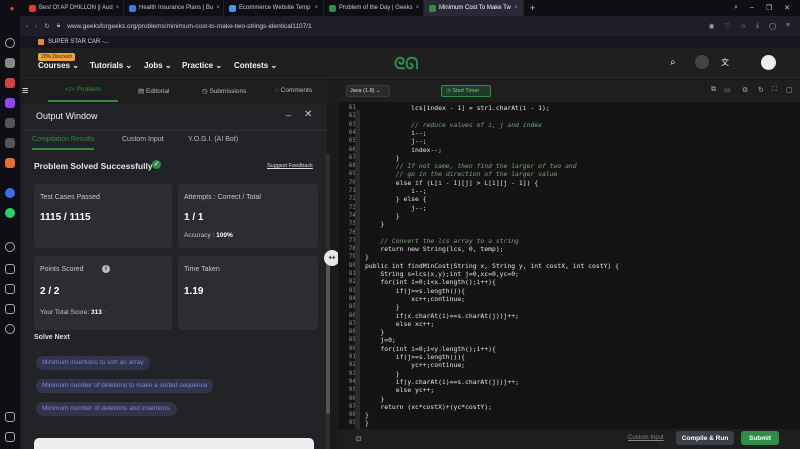  I want to click on wallet-icon, so click(10, 417).